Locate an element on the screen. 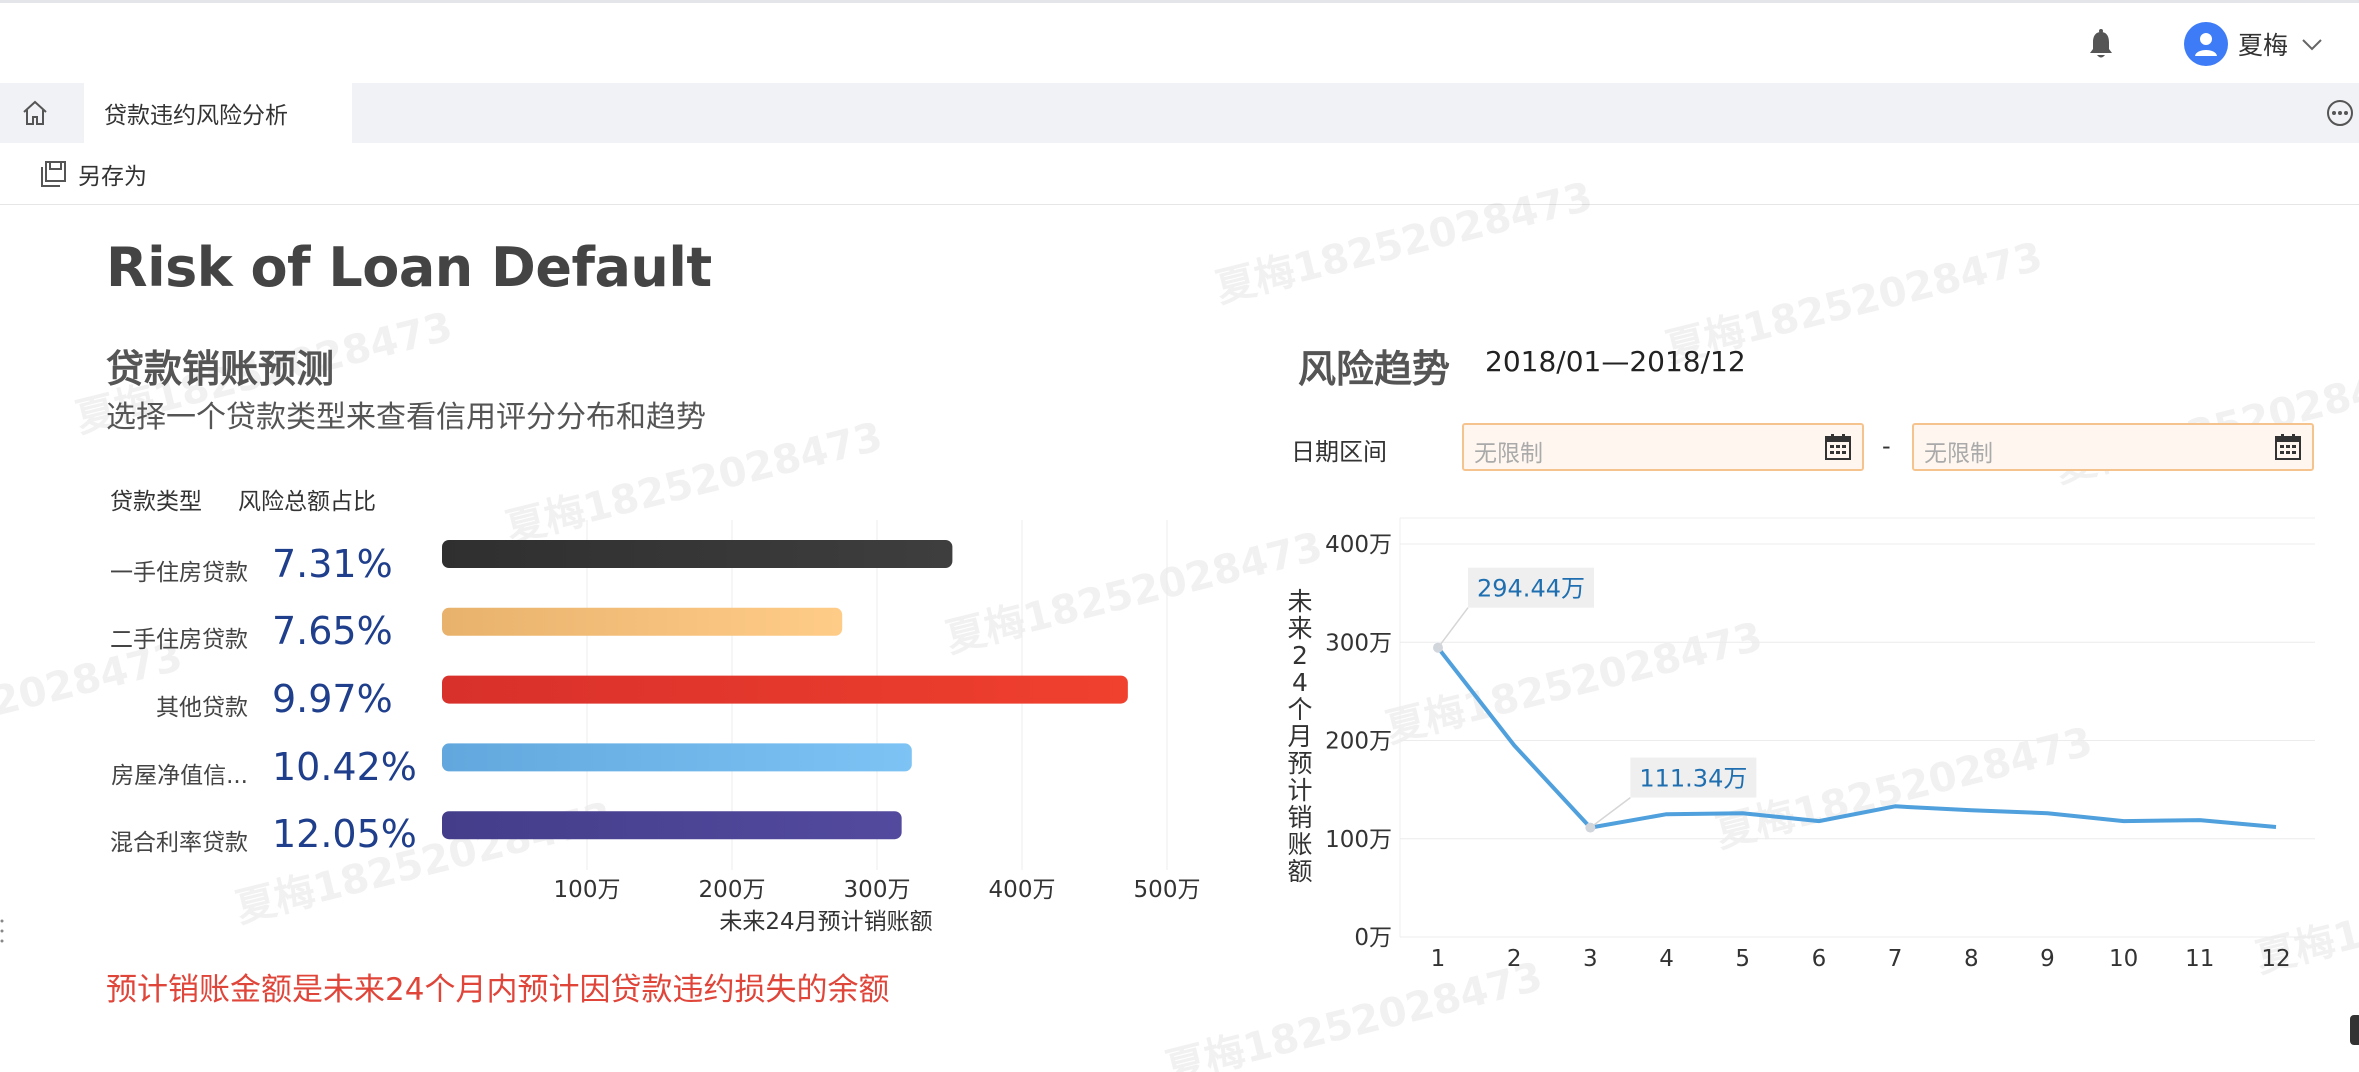  x-tick-label: 2 is located at coordinates (1514, 959).